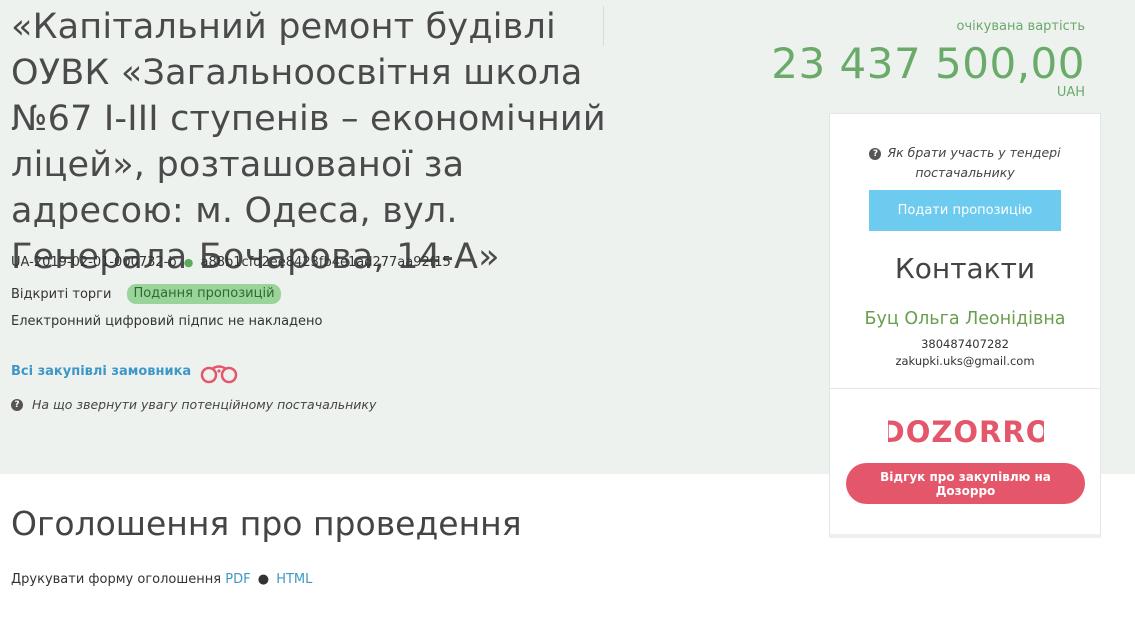 The image size is (1135, 627). I want to click on tender-id: UA-2019-02-01-000732-b, so click(94, 262).